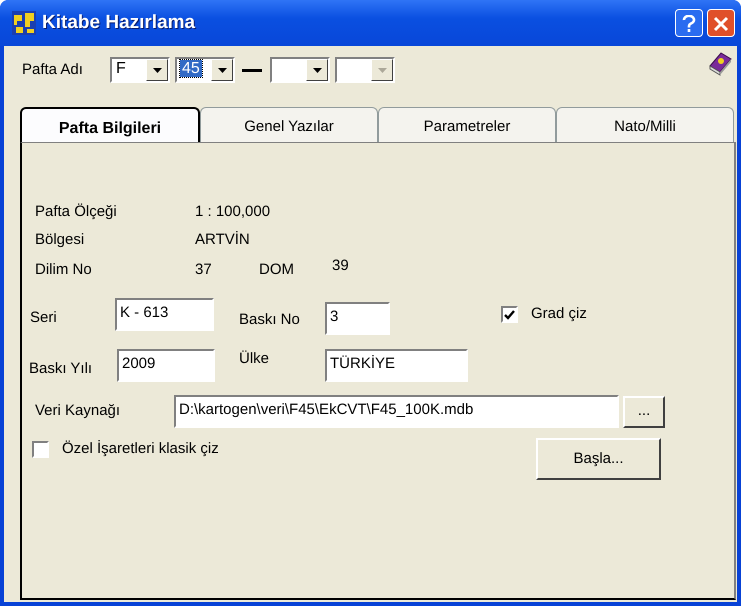 This screenshot has height=608, width=741. I want to click on input-field: 3, so click(357, 318).